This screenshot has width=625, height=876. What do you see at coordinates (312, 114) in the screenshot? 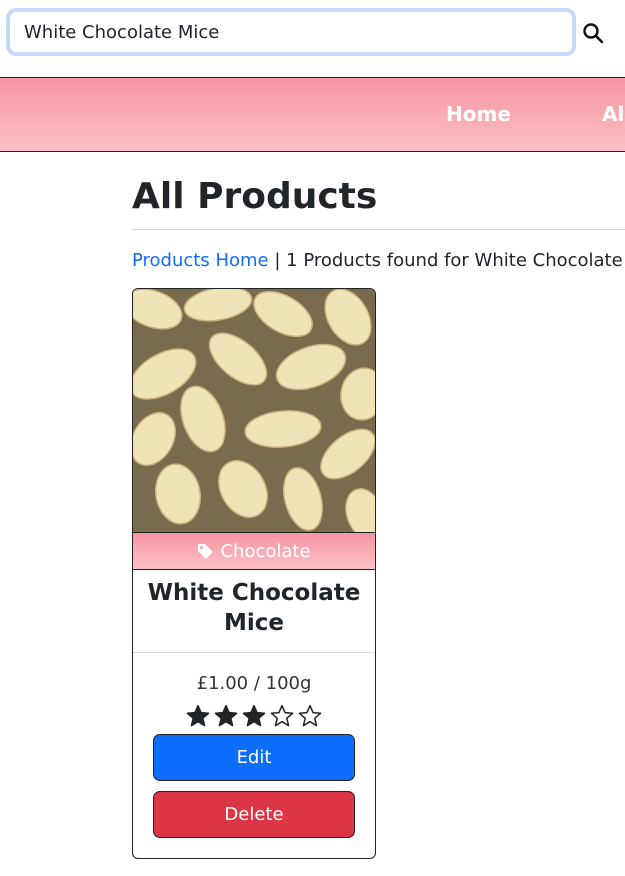
I see `navbar: Home Al` at bounding box center [312, 114].